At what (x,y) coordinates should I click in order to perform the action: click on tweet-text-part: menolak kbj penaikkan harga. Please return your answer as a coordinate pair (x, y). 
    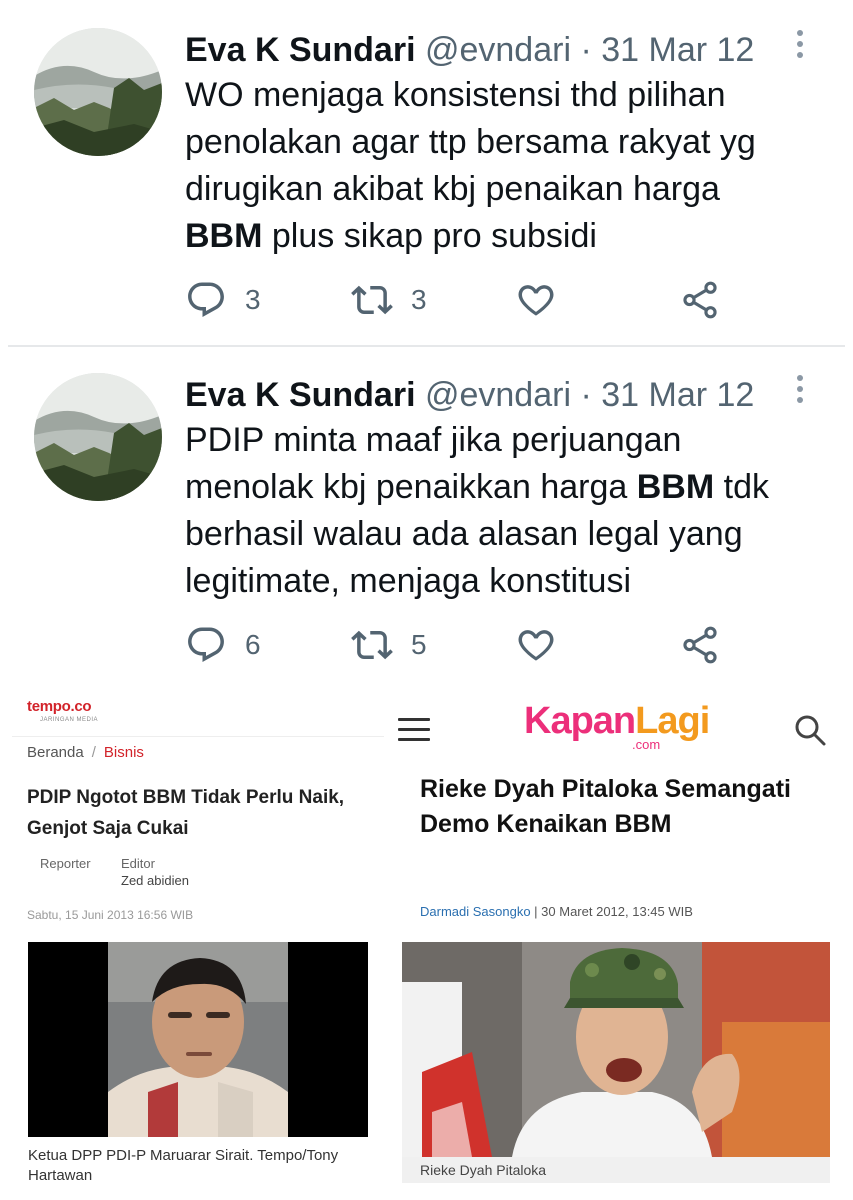
    Looking at the image, I should click on (411, 487).